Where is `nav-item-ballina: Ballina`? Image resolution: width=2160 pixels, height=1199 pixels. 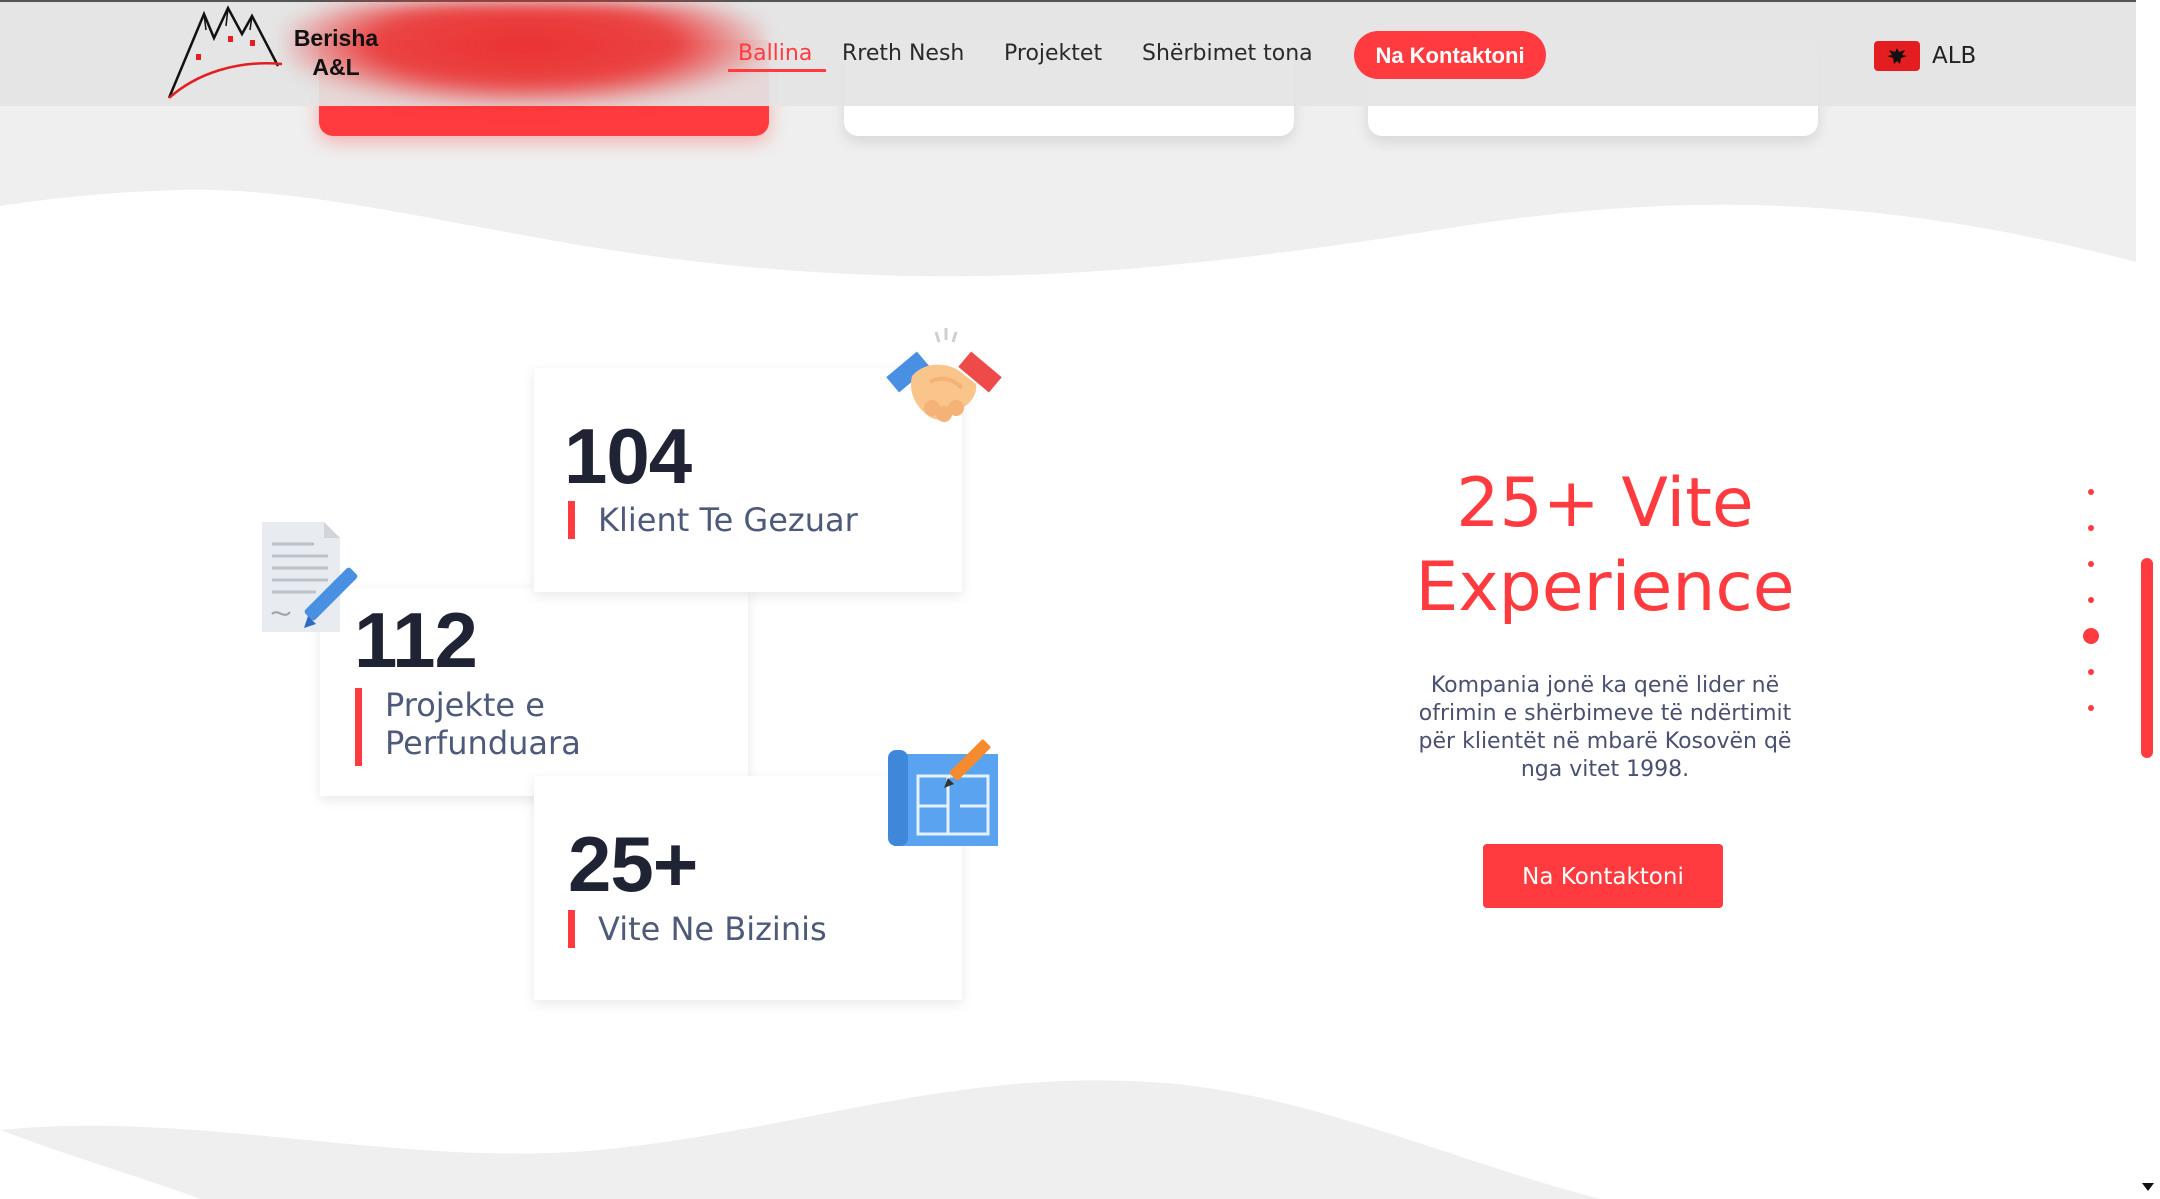 nav-item-ballina: Ballina is located at coordinates (777, 54).